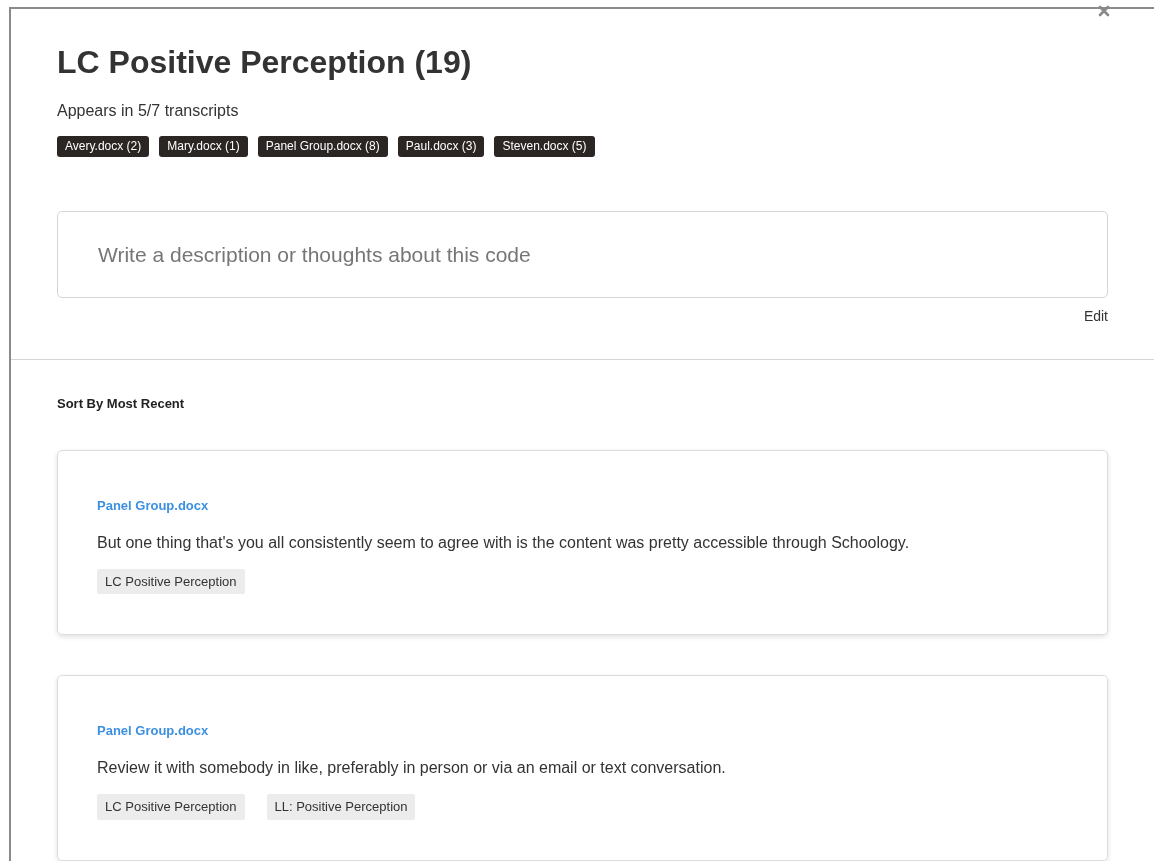 This screenshot has height=861, width=1154. What do you see at coordinates (322, 146) in the screenshot?
I see `file-tag: Panel Group.docx (8)` at bounding box center [322, 146].